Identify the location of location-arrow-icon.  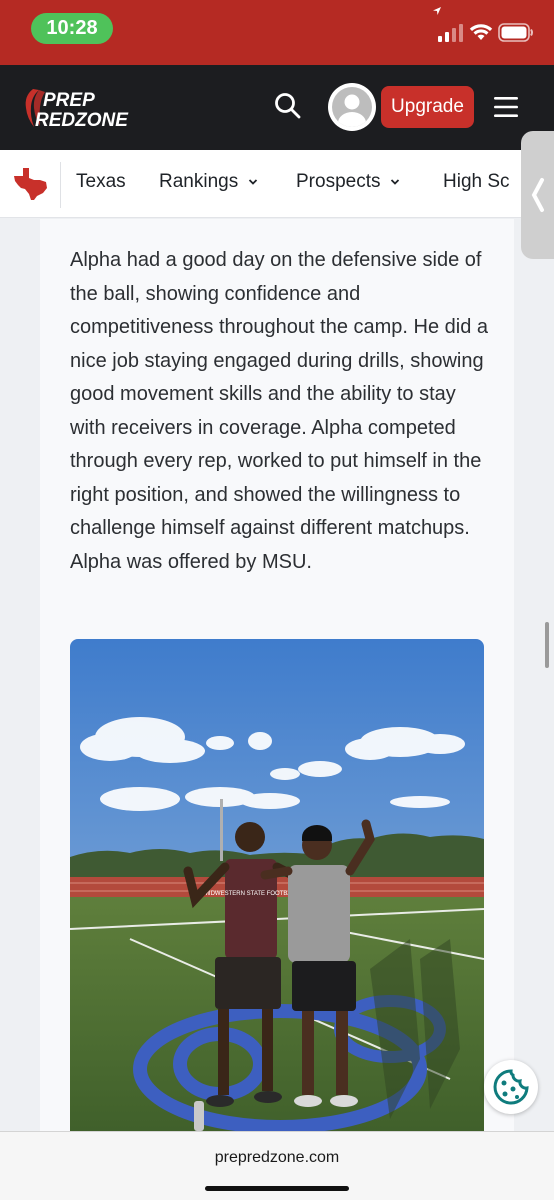
(437, 11).